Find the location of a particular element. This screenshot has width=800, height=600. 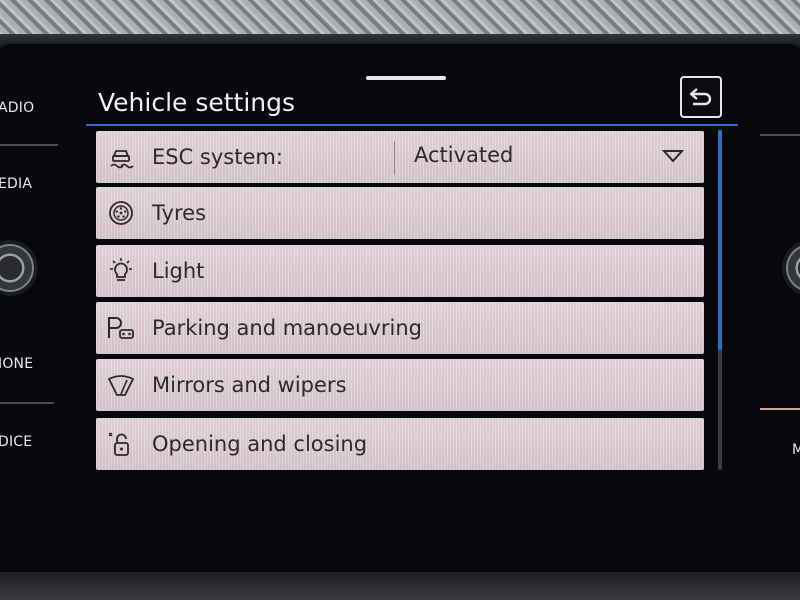

side-item-radio: ADIO is located at coordinates (17, 108).